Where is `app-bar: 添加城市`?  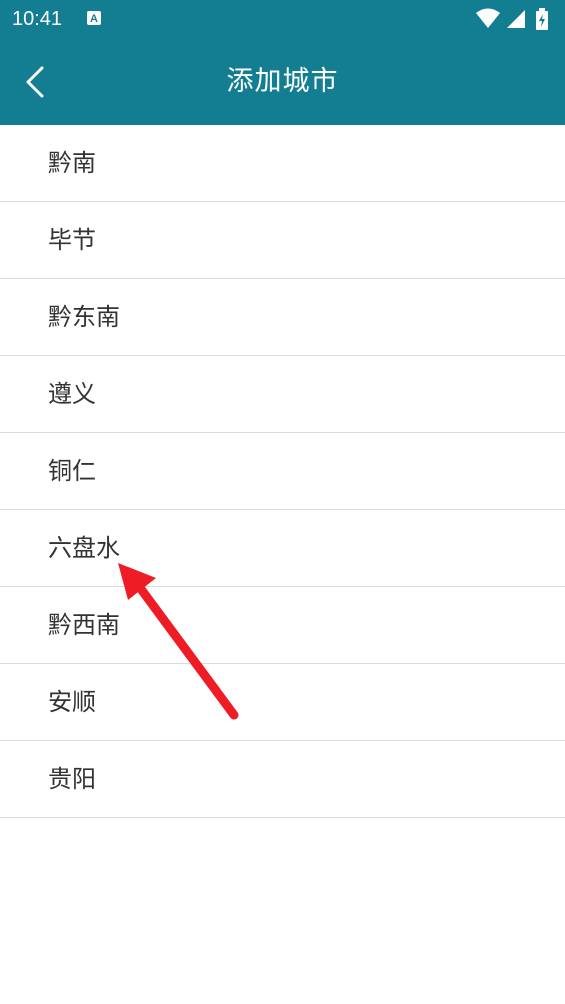
app-bar: 添加城市 is located at coordinates (282, 81).